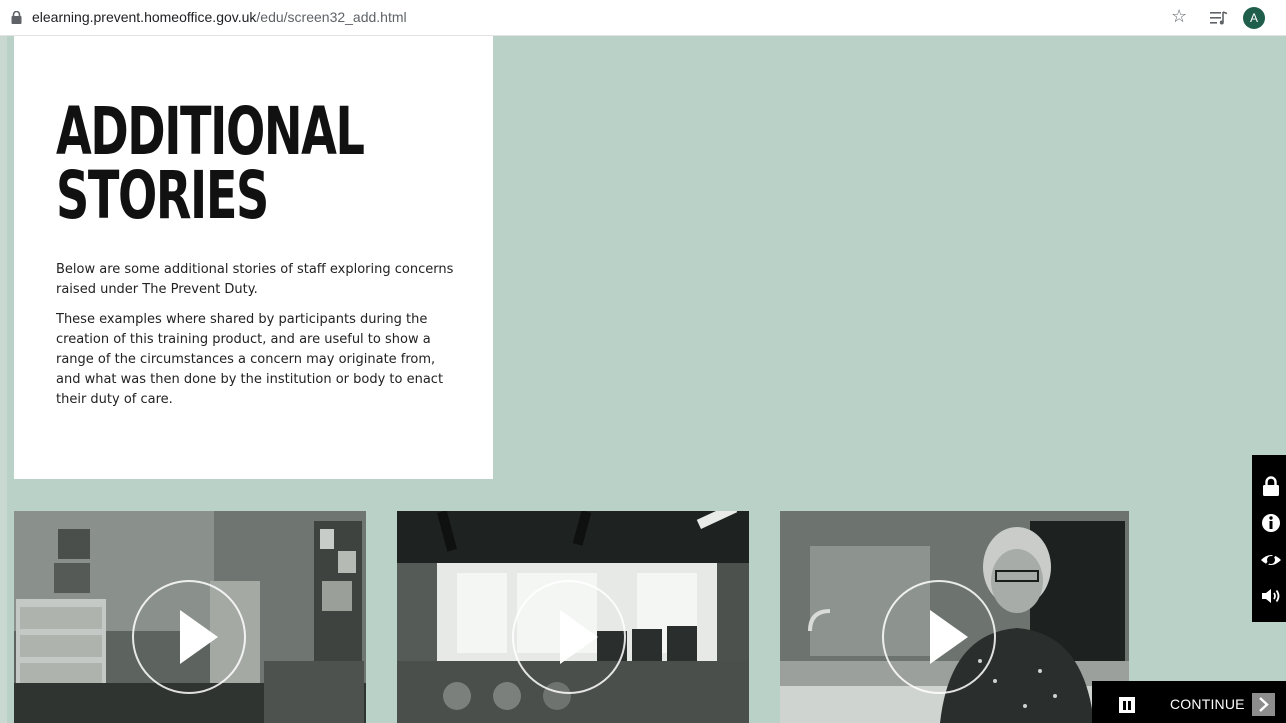  Describe the element at coordinates (3, 379) in the screenshot. I see `left-edge-strip` at that location.